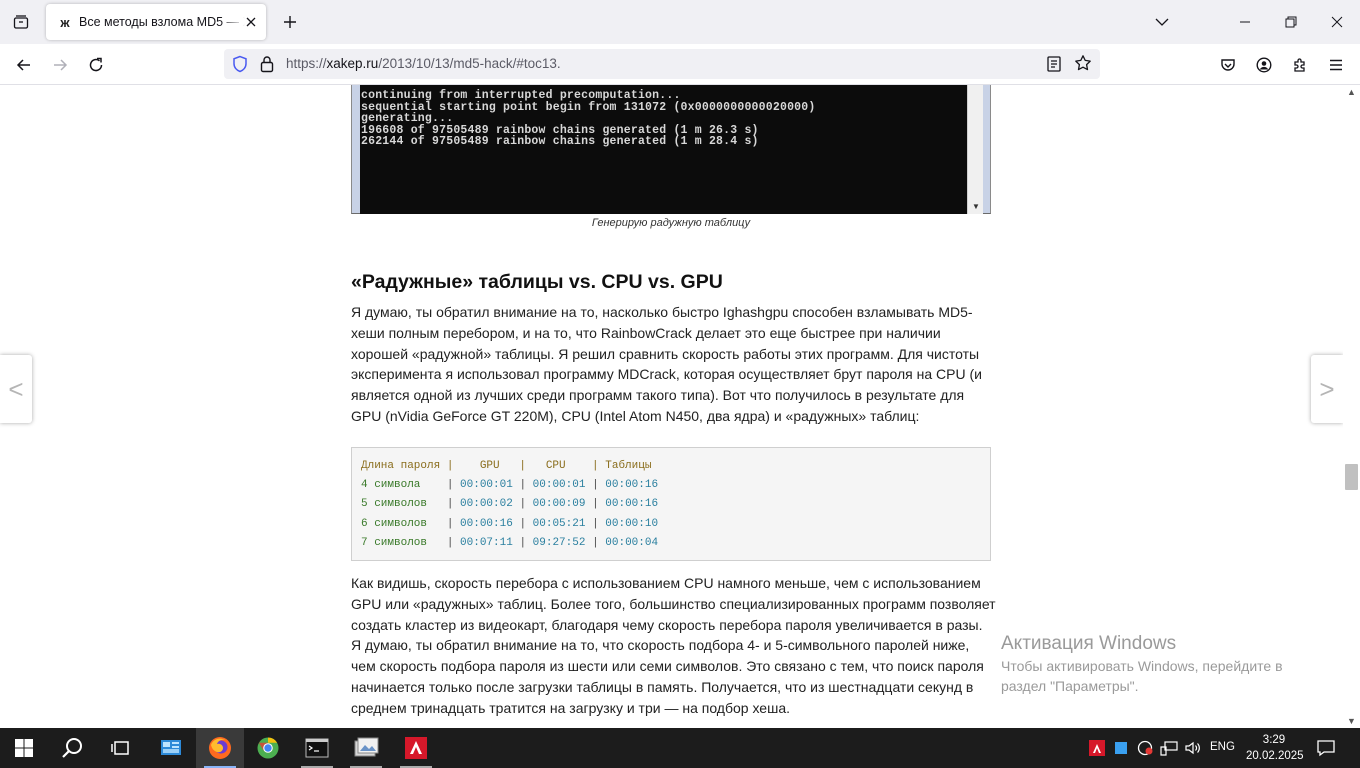 The height and width of the screenshot is (768, 1360). I want to click on prev-article-button: <, so click(16, 389).